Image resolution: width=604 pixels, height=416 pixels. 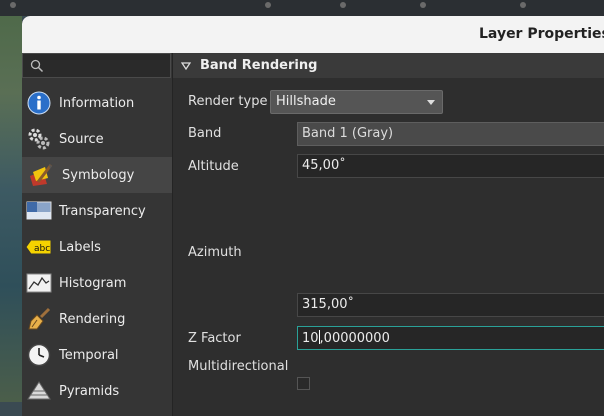 I want to click on z-factor-value: 10,00000000, so click(x=346, y=338).